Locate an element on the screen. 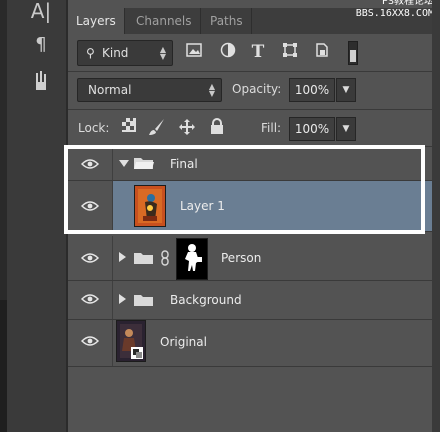 The width and height of the screenshot is (440, 432). layers-empty-area is located at coordinates (250, 402).